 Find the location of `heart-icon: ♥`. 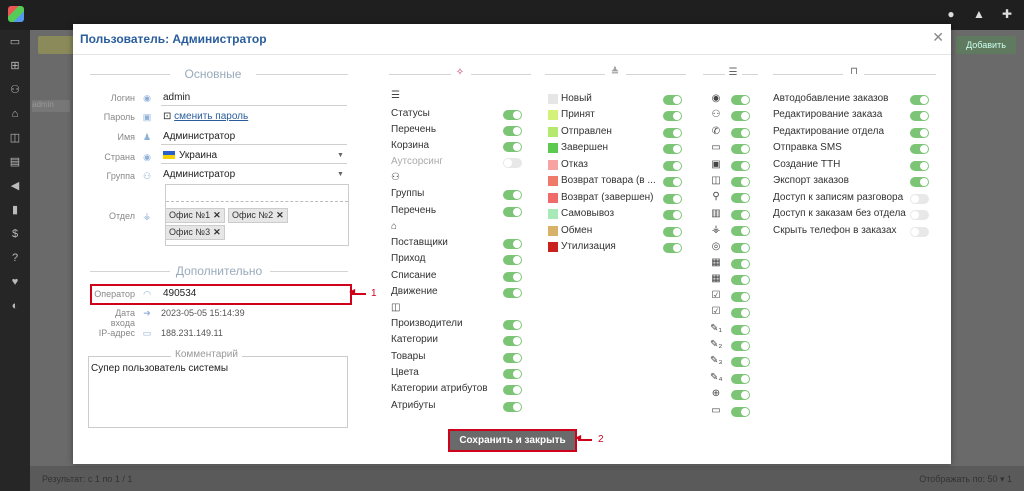

heart-icon: ♥ is located at coordinates (15, 282).